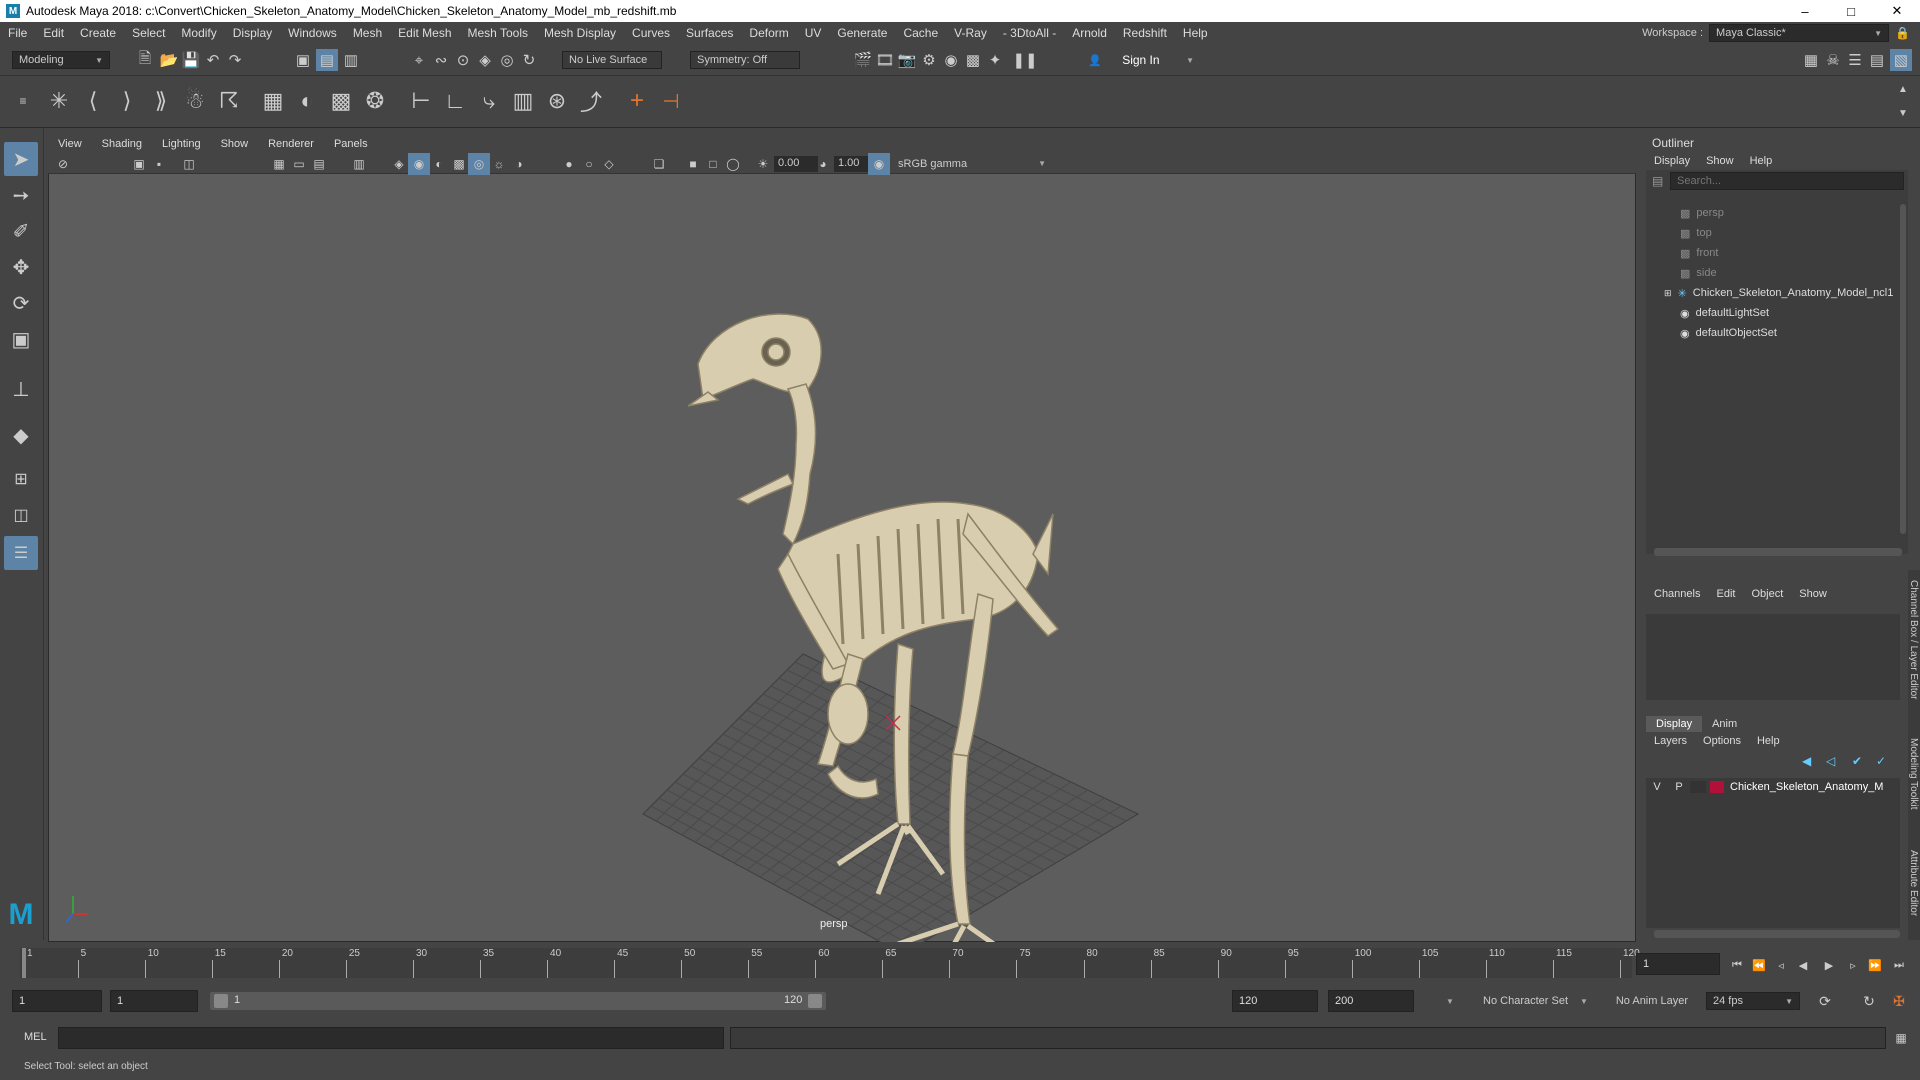 The width and height of the screenshot is (1920, 1080). What do you see at coordinates (59, 100) in the screenshot?
I see `create-joints-icon: ✳` at bounding box center [59, 100].